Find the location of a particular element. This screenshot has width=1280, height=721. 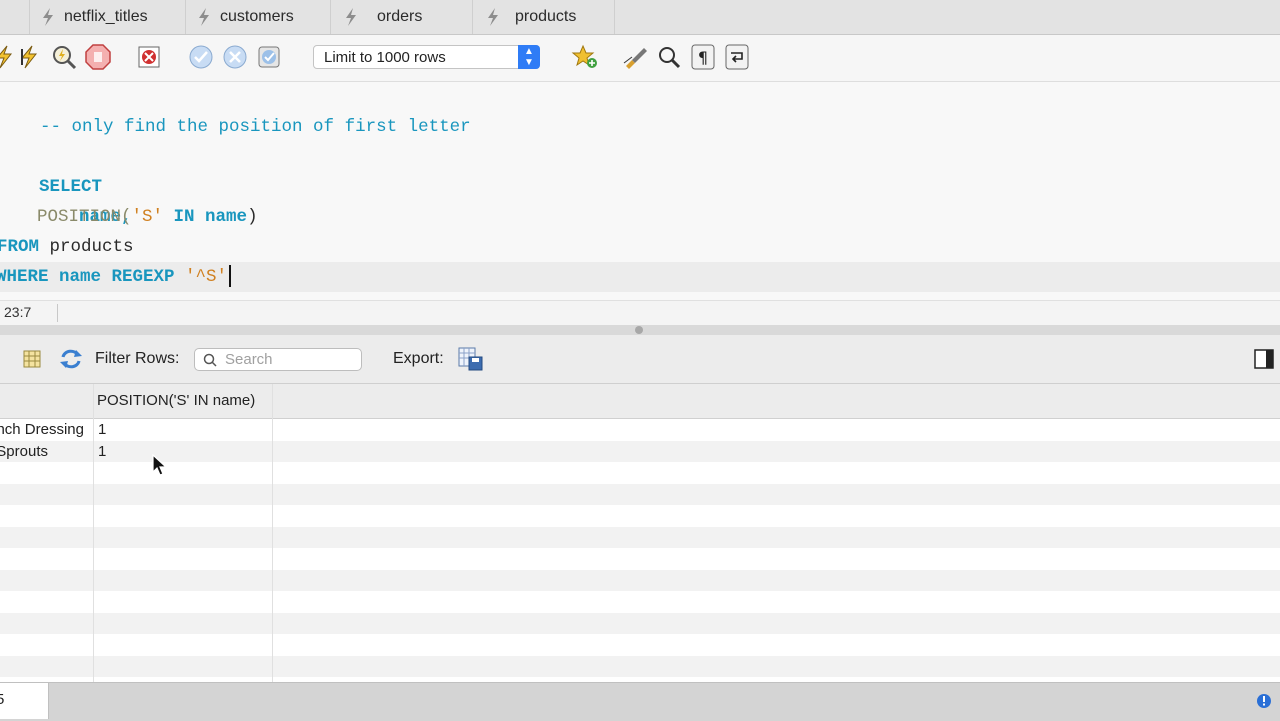

cell-name: Ranch Dressing is located at coordinates (42, 429).